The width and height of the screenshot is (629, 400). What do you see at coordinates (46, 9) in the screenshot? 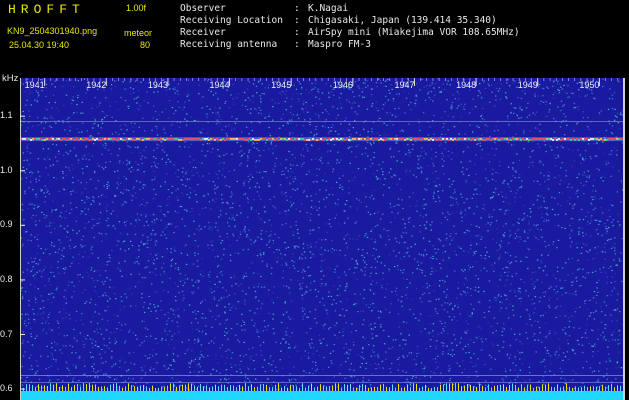
I see `app-title: HROFFT` at bounding box center [46, 9].